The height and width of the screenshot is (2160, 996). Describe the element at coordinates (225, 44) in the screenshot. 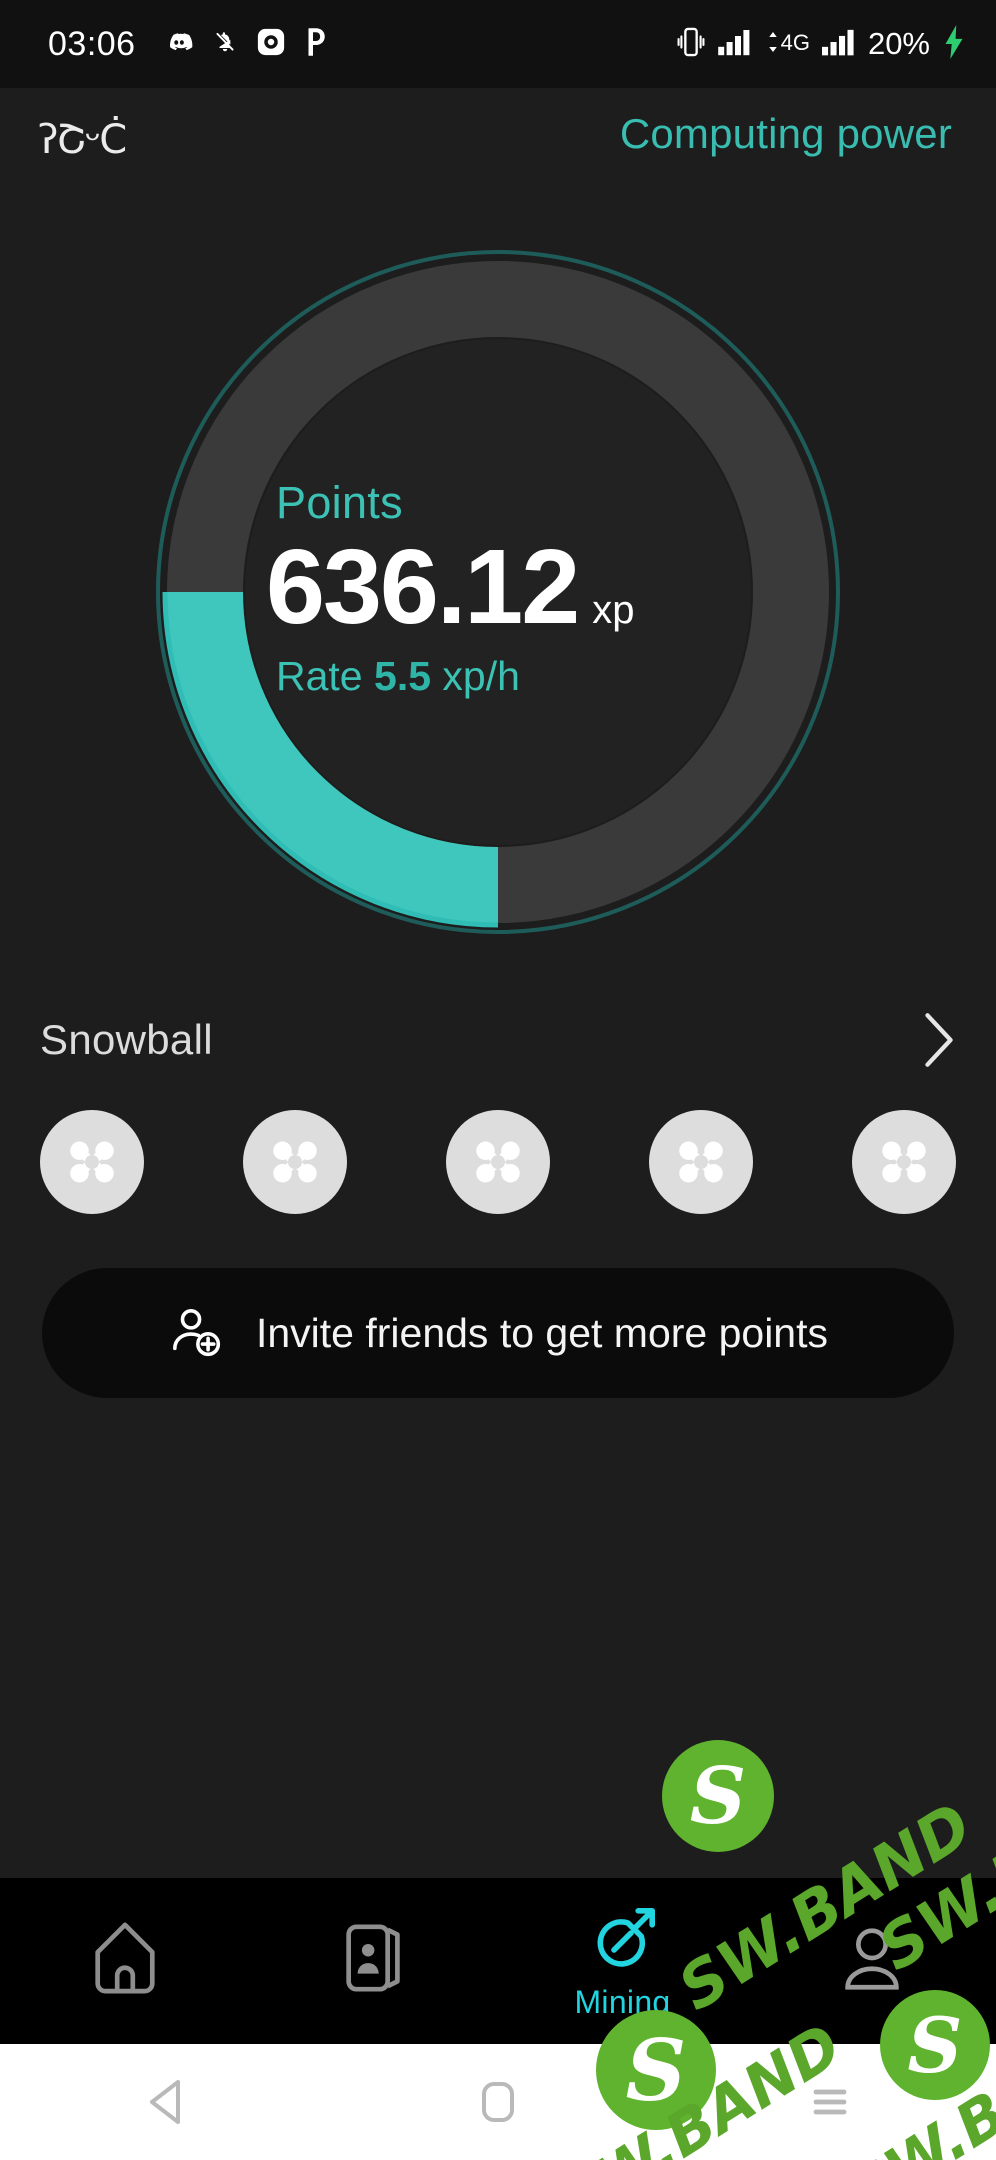

I see `mute-icon` at that location.